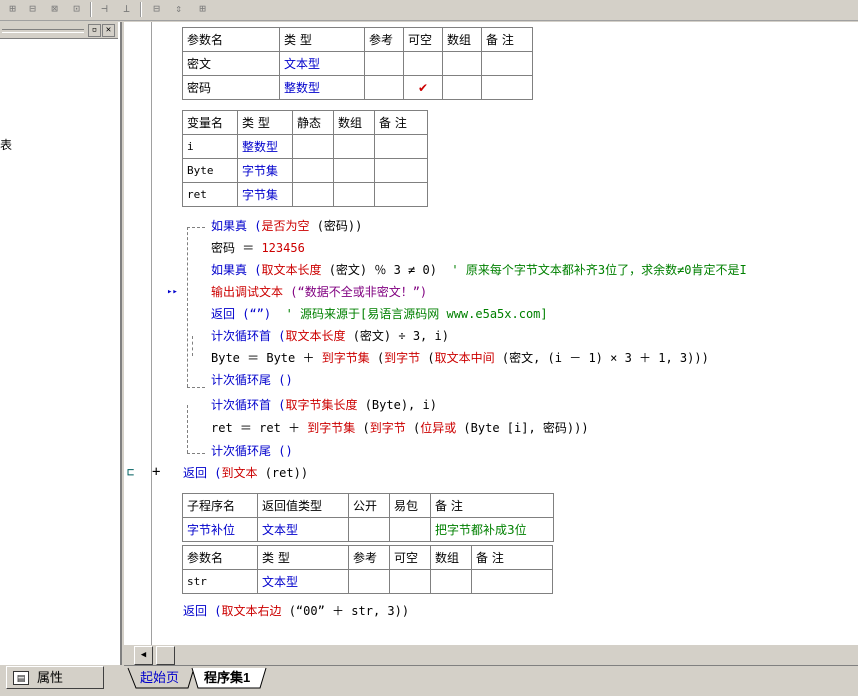  I want to click on scroll-left-icon: ◀, so click(143, 655).